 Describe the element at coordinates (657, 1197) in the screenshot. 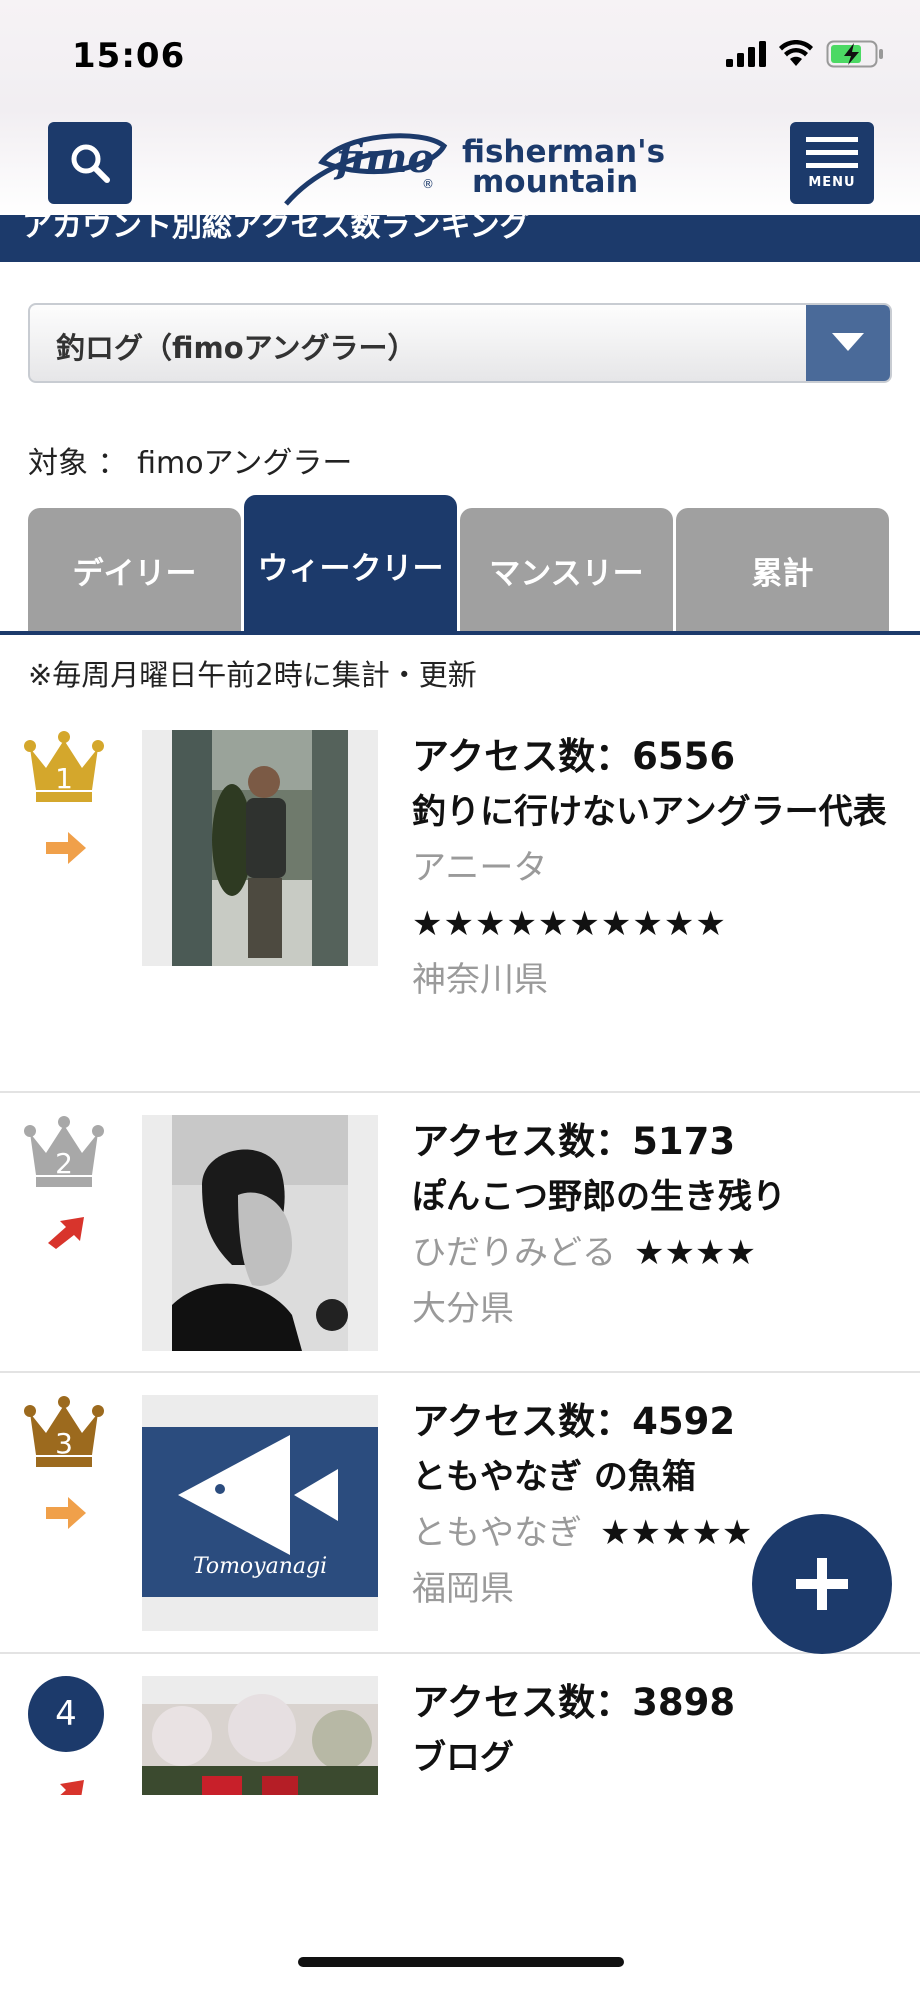

I see `blog-title: ぽんこつ野郎の生き残り` at that location.